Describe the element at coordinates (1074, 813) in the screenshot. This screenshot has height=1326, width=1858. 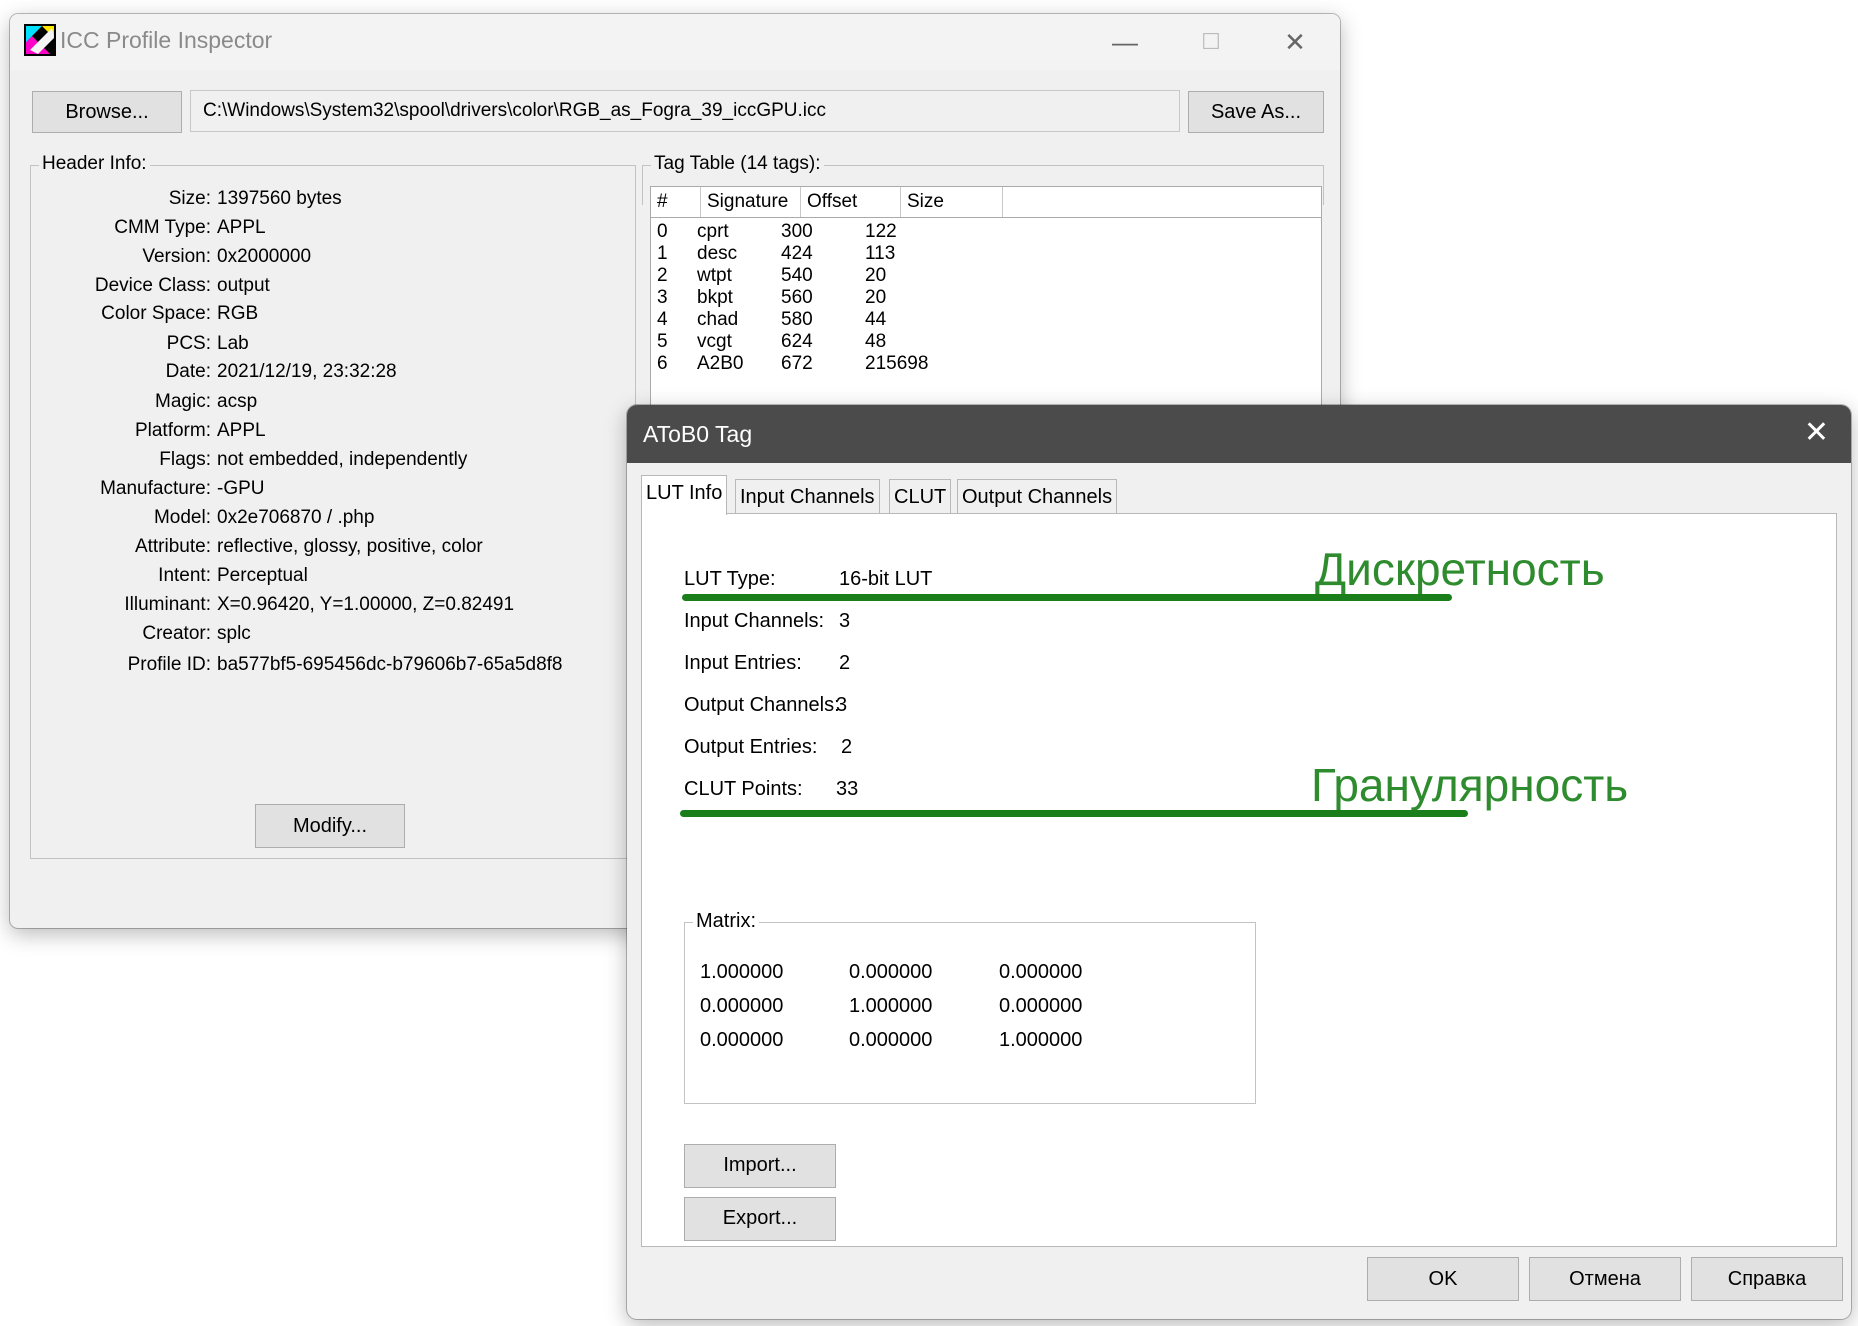
I see `annotation-underline-clut-points` at that location.